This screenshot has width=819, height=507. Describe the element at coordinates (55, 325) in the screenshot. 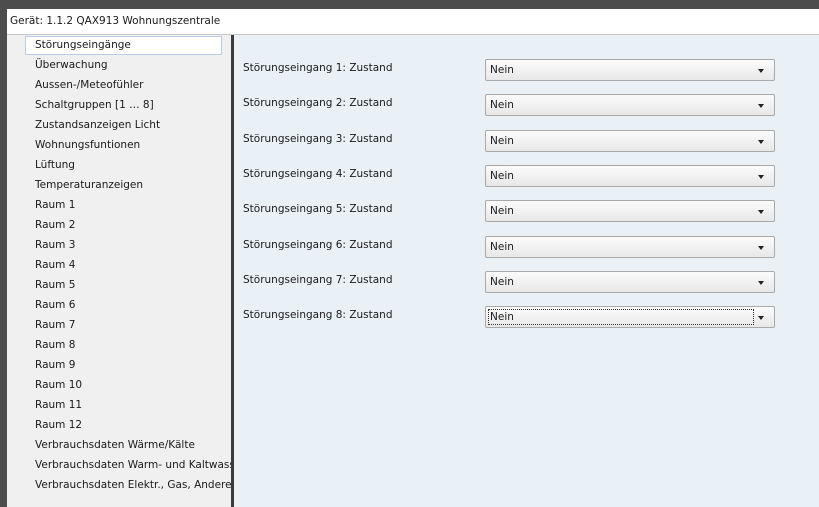

I see `sidebar-item-label: Raum 7` at that location.